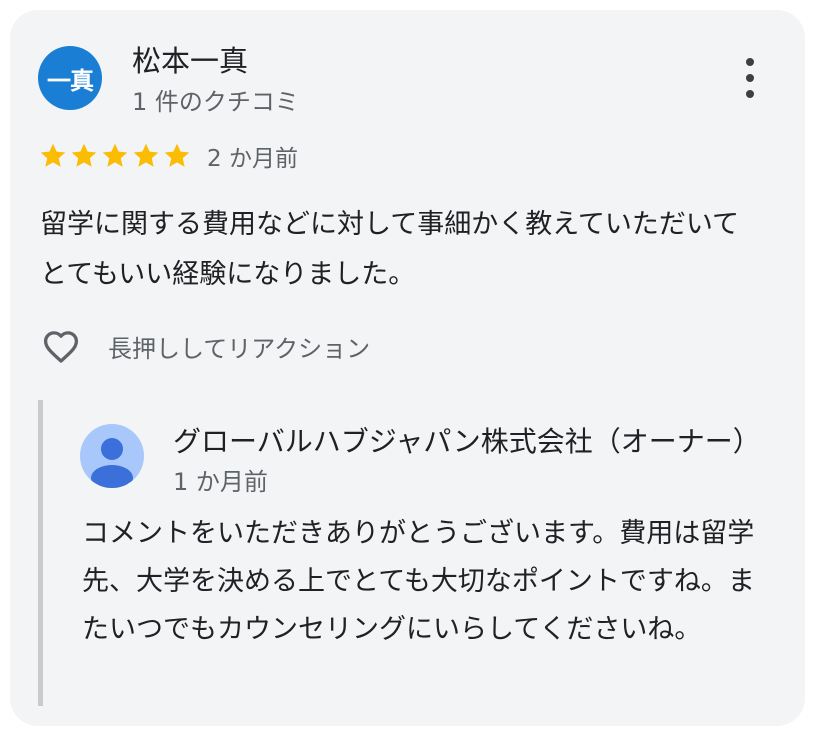  I want to click on rating-row: 2 か月前, so click(168, 156).